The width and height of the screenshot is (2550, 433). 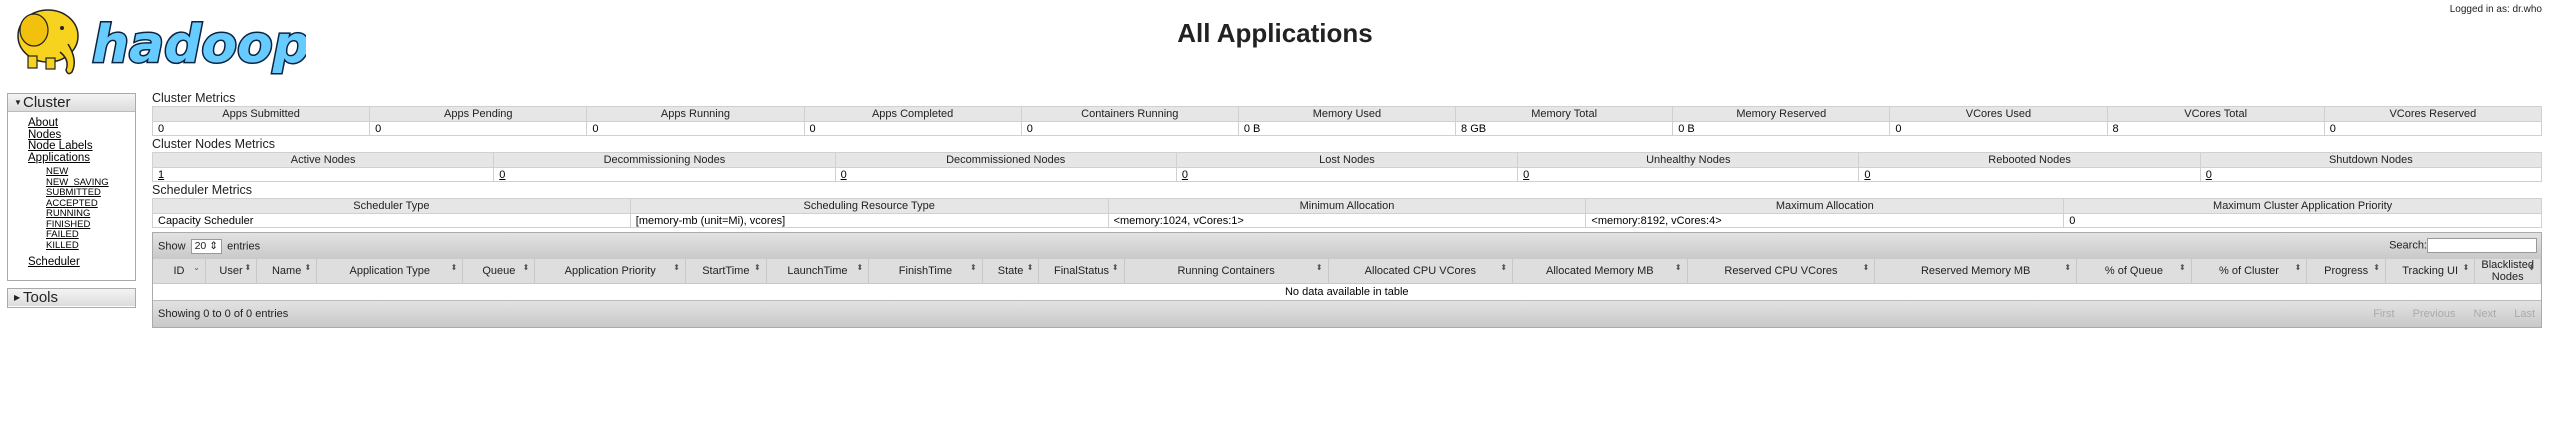 What do you see at coordinates (2209, 175) in the screenshot?
I see `shutdown-nodes-link: 0` at bounding box center [2209, 175].